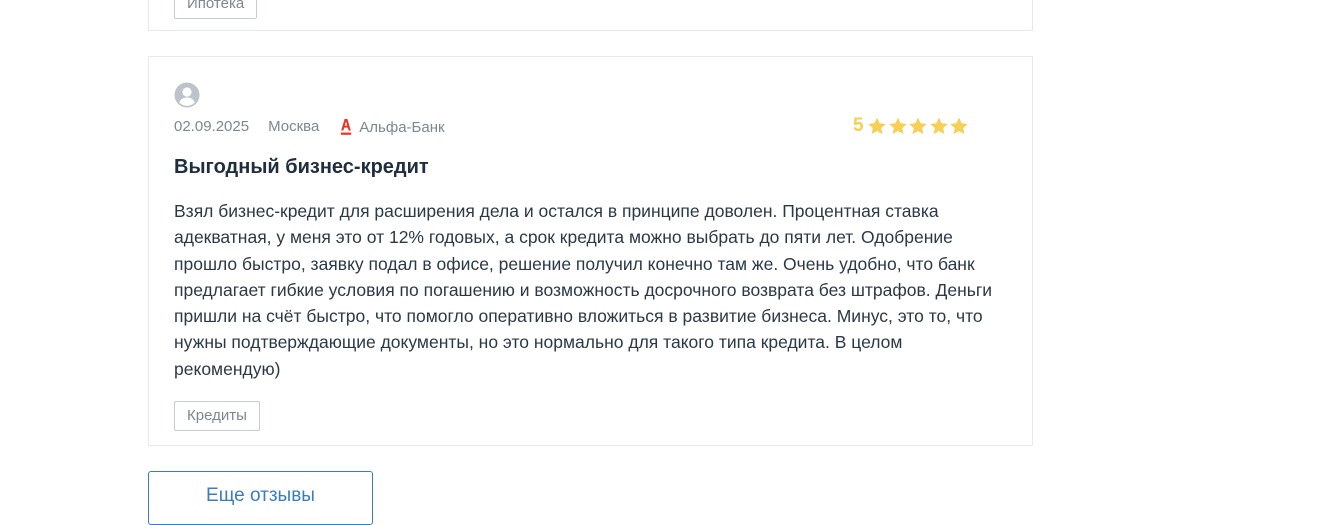 The width and height of the screenshot is (1338, 525). Describe the element at coordinates (858, 125) in the screenshot. I see `rating-value: 5` at that location.